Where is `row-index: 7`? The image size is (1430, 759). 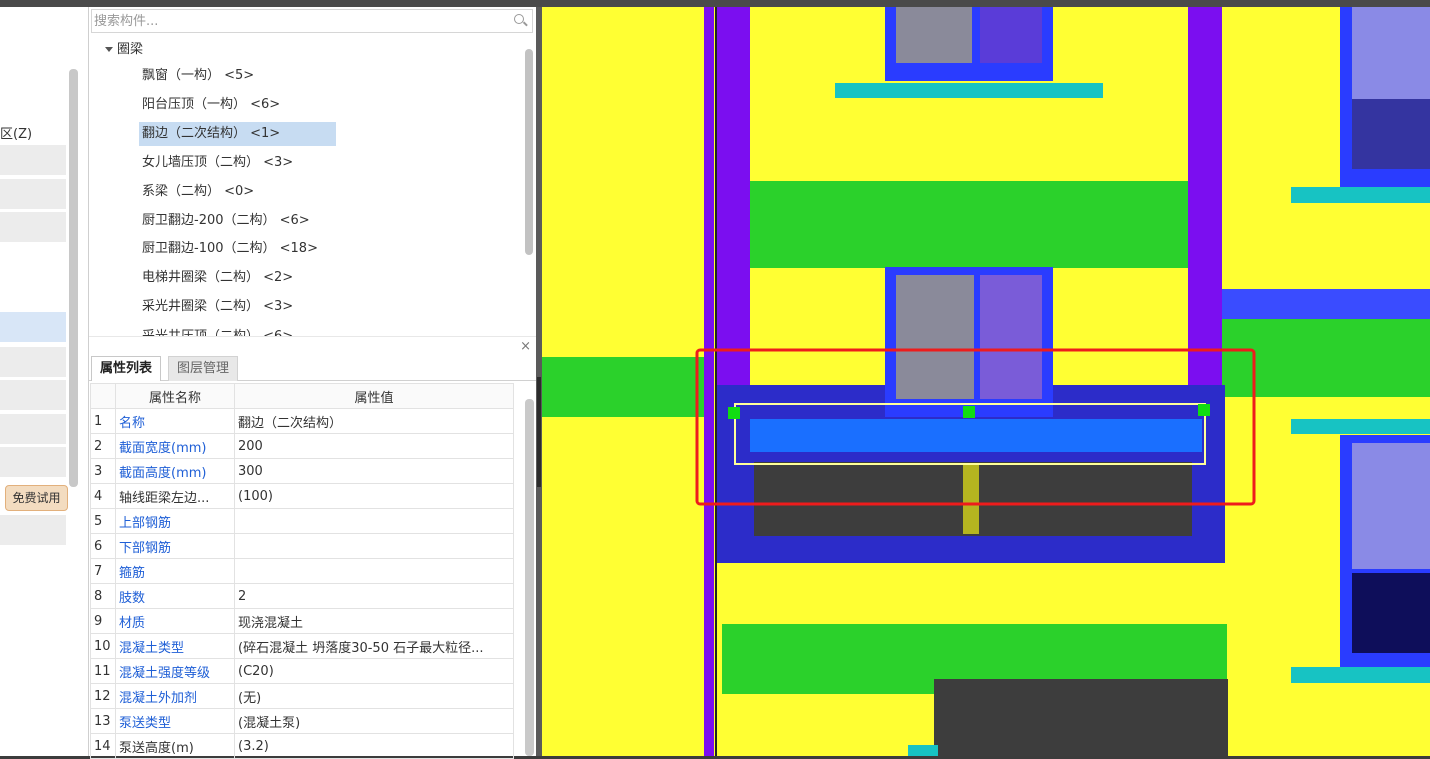
row-index: 7 is located at coordinates (103, 571).